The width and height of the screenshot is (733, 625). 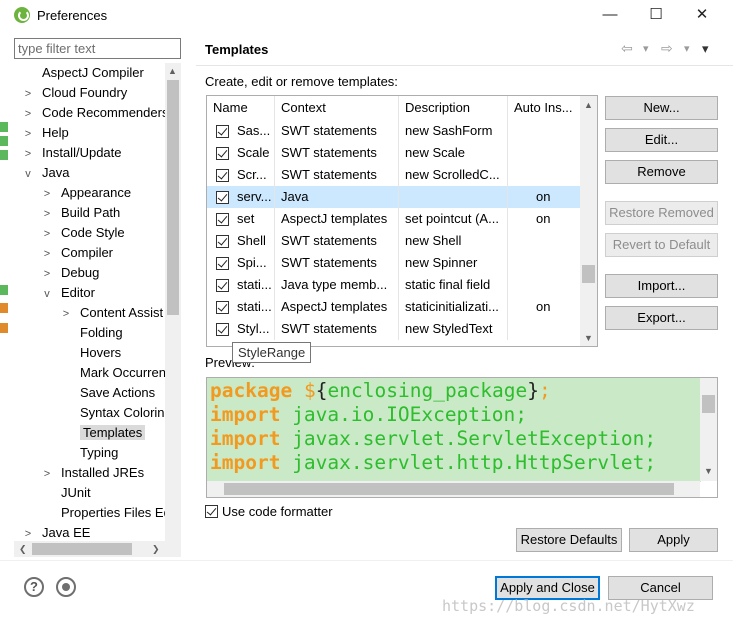 I want to click on table-vertical-scroll-thumb, so click(x=588, y=274).